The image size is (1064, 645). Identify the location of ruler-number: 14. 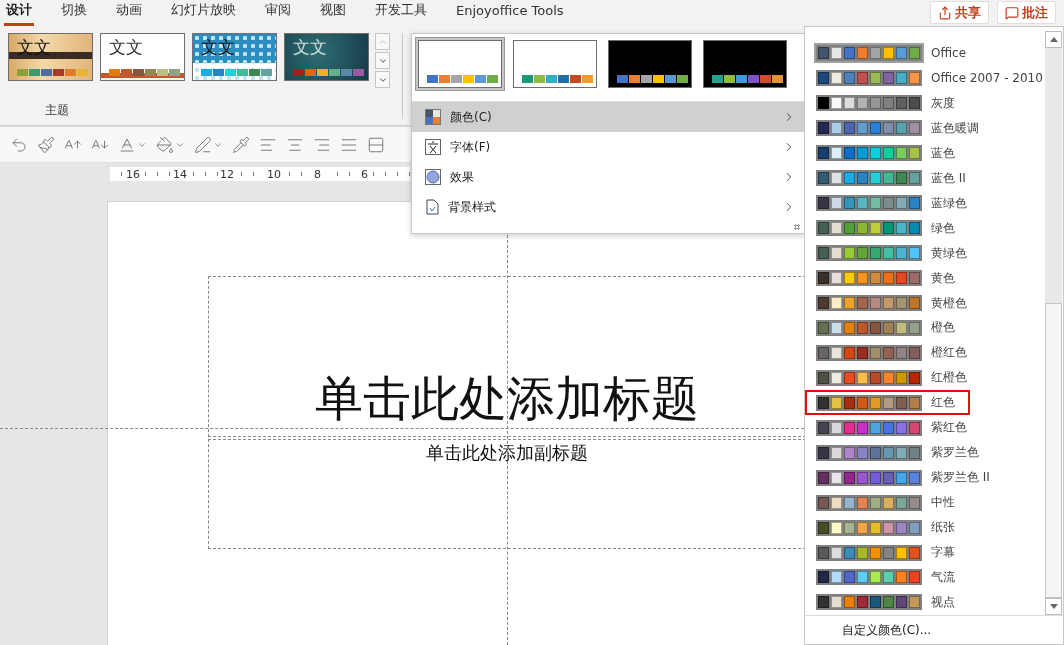
(178, 174).